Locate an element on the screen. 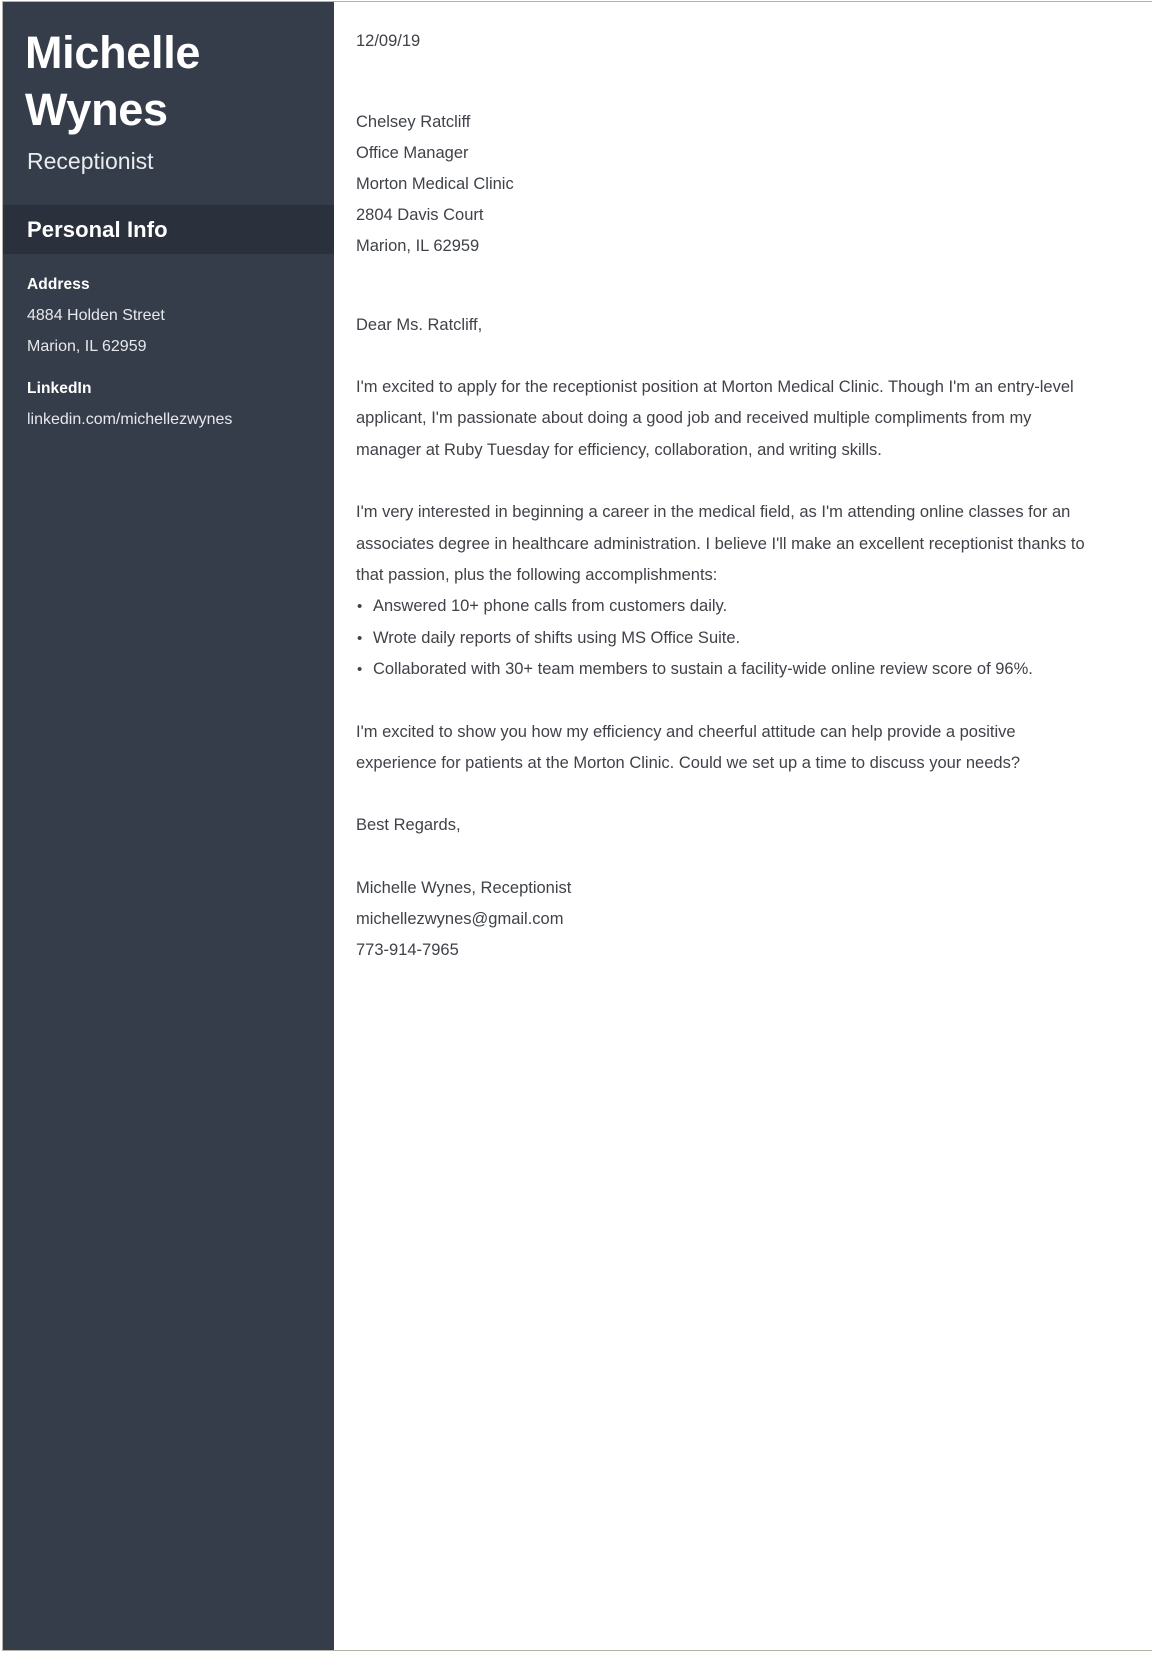 Image resolution: width=1170 pixels, height=1654 pixels. recipient-title: Office Manager is located at coordinates (412, 153).